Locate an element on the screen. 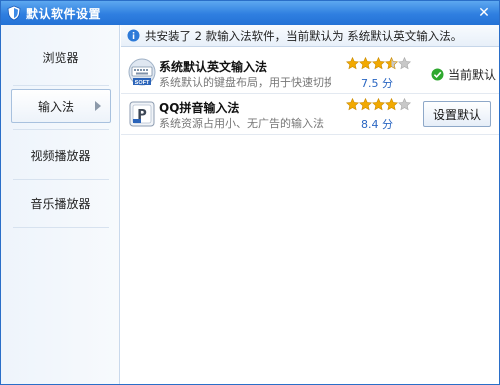  sidebar-item-music-player: 音乐播放器 is located at coordinates (60, 203).